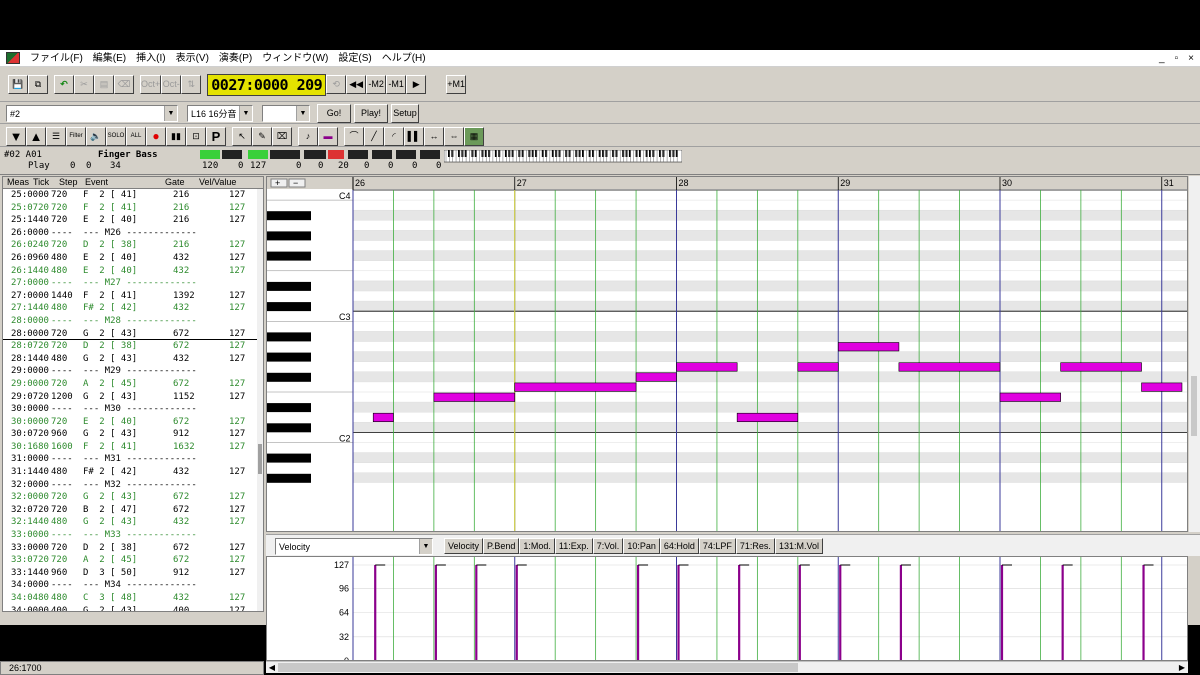  Describe the element at coordinates (18, 84) in the screenshot. I see `save-icon: 💾` at that location.